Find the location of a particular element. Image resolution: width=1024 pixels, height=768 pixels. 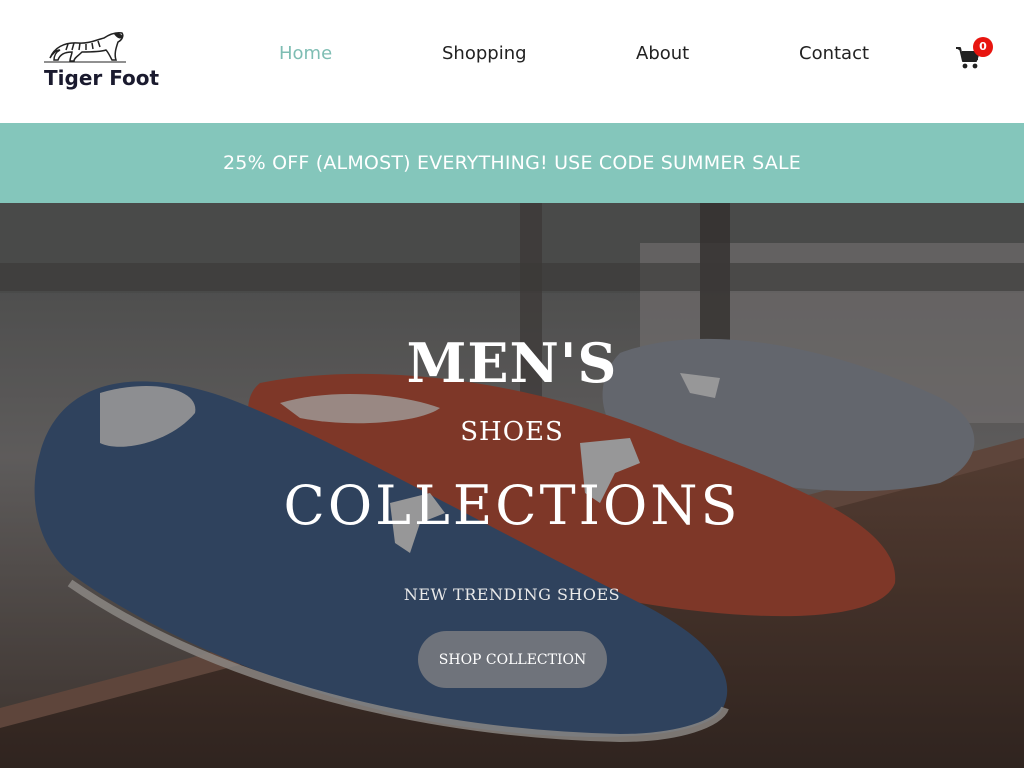

hero-title: MEN'S is located at coordinates (512, 363).